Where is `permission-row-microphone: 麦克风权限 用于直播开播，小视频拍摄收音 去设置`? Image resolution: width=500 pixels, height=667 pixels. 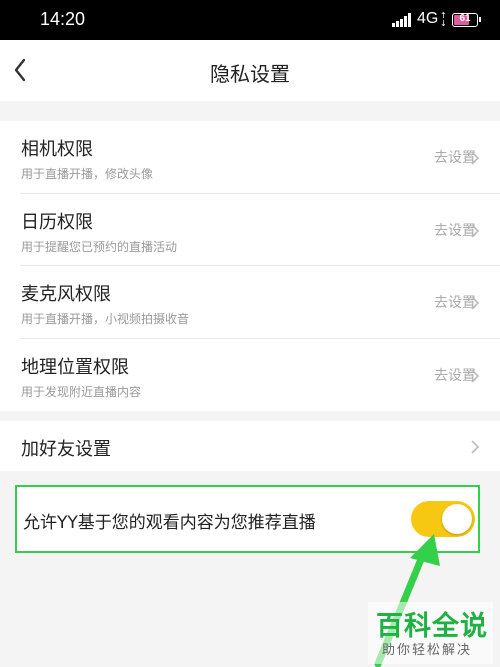
permission-row-microphone: 麦克风权限 用于直播开播，小视频拍摄收音 去设置 is located at coordinates (250, 302).